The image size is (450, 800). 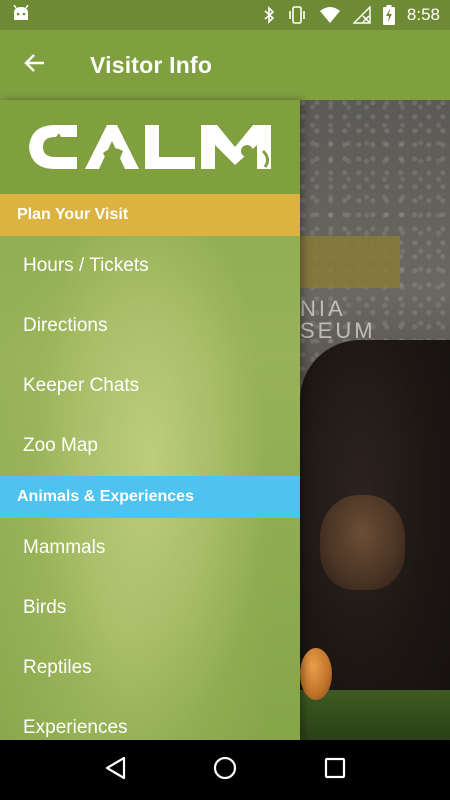 I want to click on drawer-header, so click(x=150, y=147).